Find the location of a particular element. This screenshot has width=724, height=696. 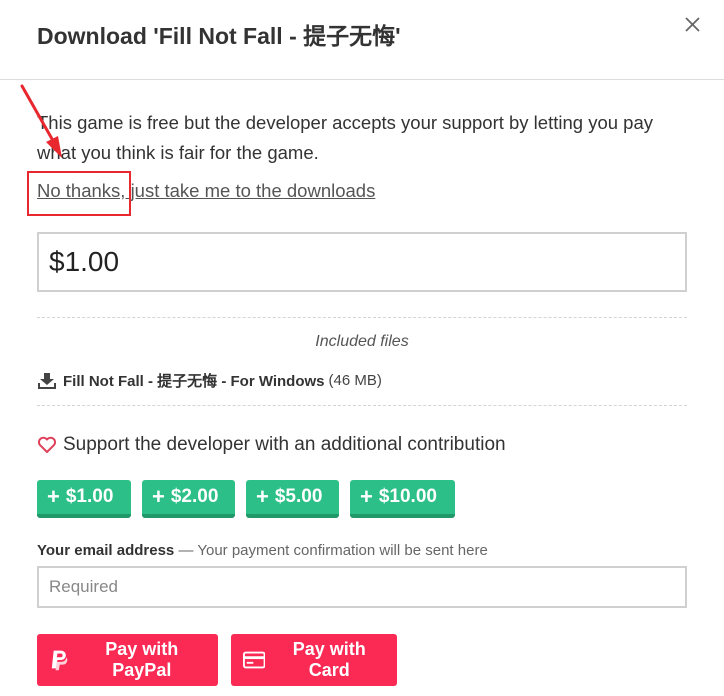

contribution-amount: $5.00 is located at coordinates (298, 496).